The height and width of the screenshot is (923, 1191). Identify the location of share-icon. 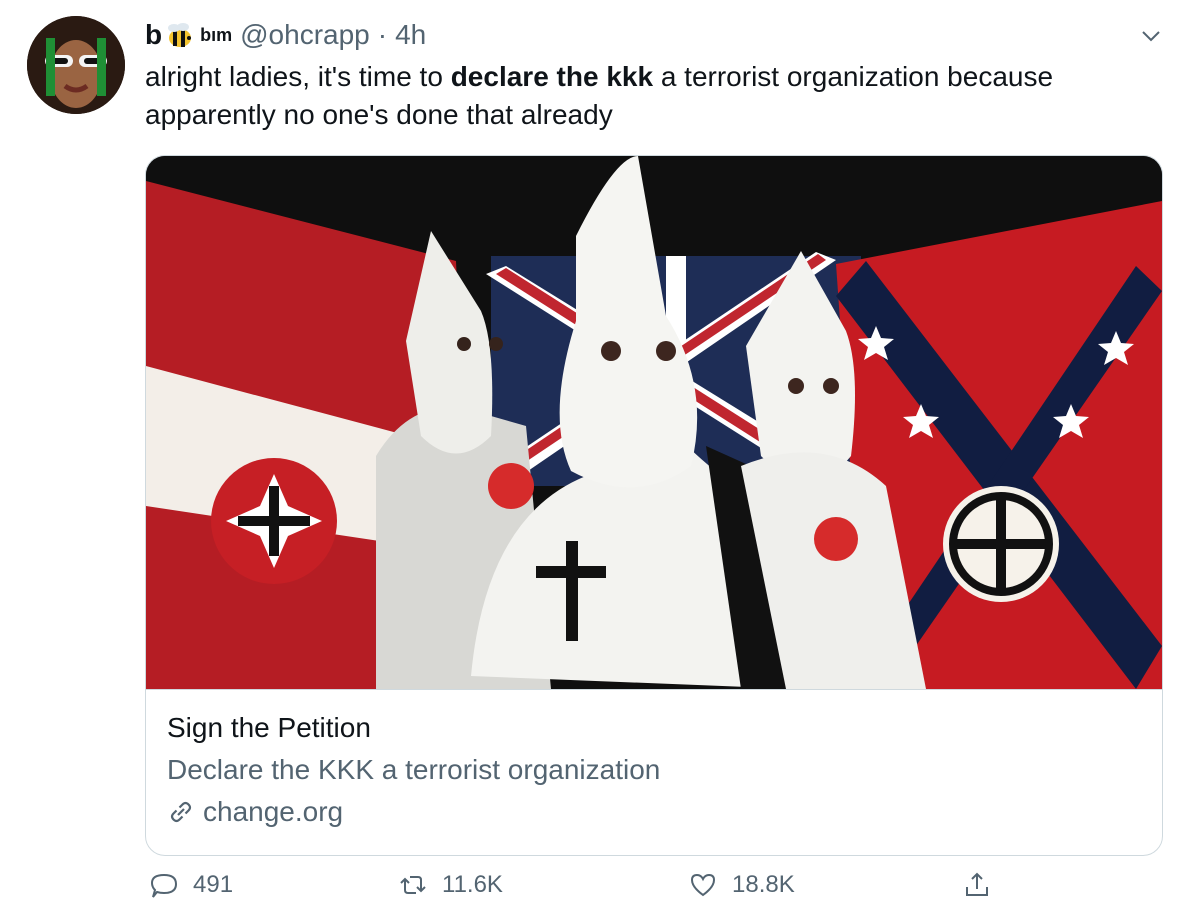
(977, 884).